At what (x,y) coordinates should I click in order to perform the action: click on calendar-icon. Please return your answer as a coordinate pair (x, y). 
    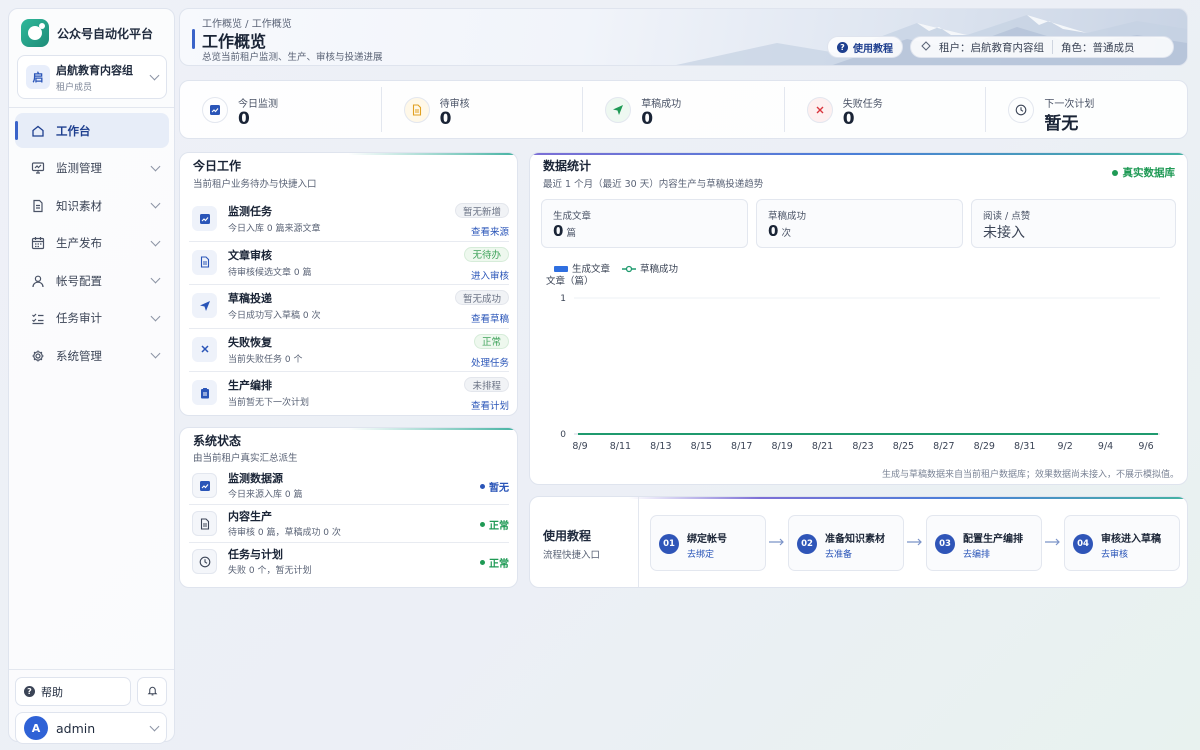
    Looking at the image, I should click on (38, 243).